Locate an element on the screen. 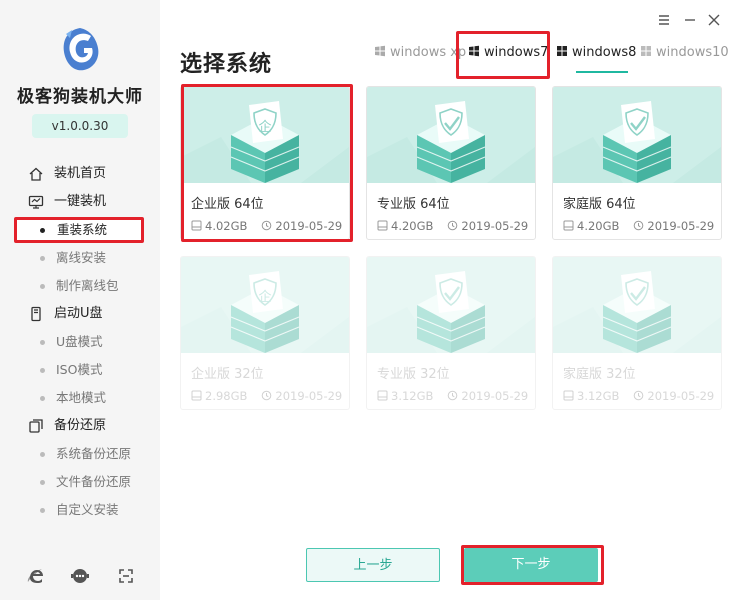 This screenshot has height=600, width=740. sidebar-item: 制作离线包 is located at coordinates (80, 286).